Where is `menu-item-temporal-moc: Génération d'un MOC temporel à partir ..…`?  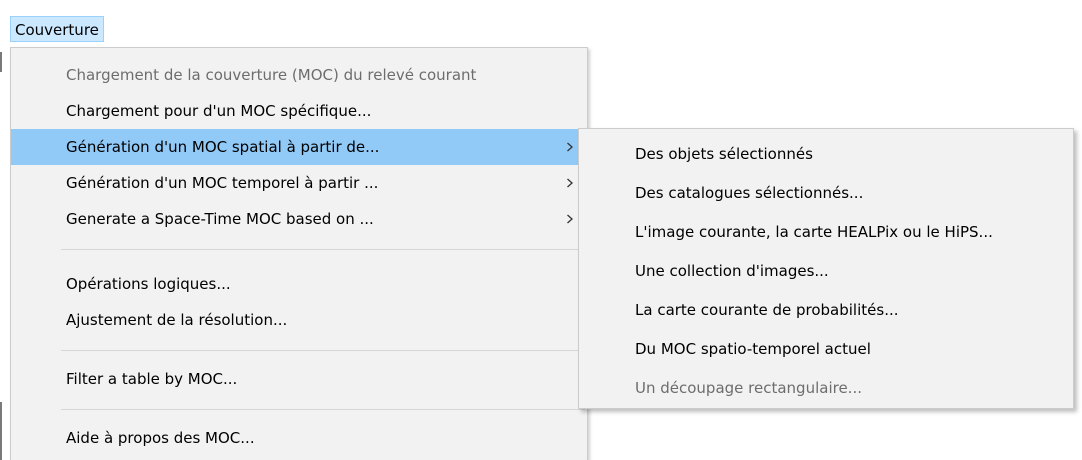 menu-item-temporal-moc: Génération d'un MOC temporel à partir ..… is located at coordinates (299, 183).